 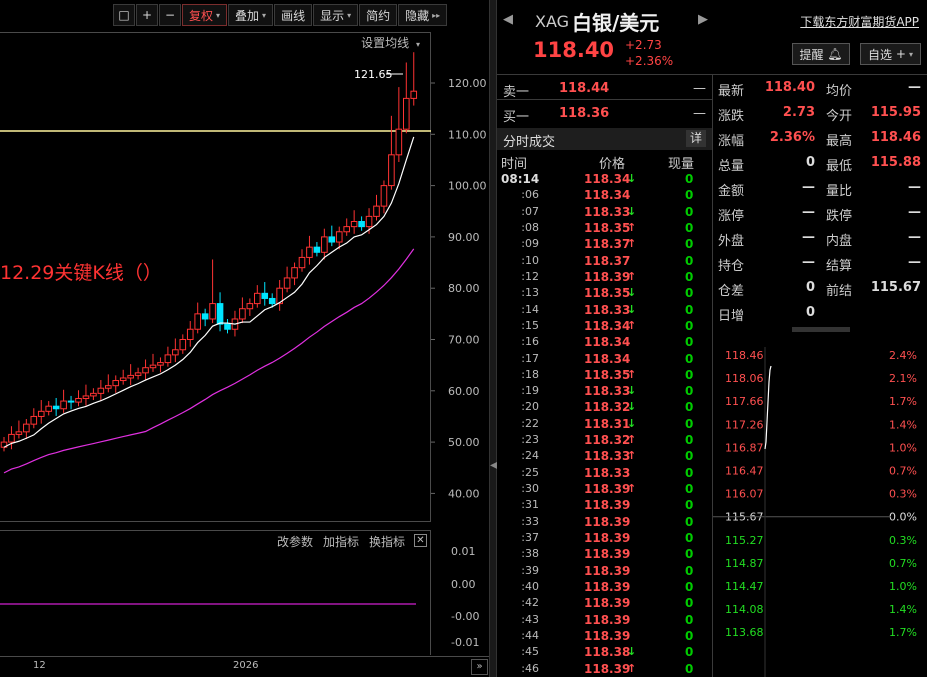 What do you see at coordinates (744, 401) in the screenshot?
I see `intraday-price-label: 117.66` at bounding box center [744, 401].